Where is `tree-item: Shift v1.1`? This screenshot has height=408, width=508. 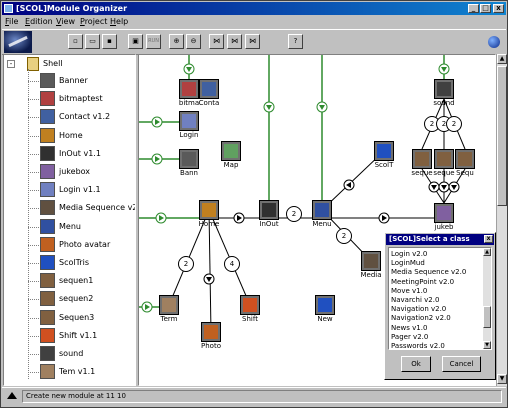
tree-item: Shift v1.1 is located at coordinates (81, 336).